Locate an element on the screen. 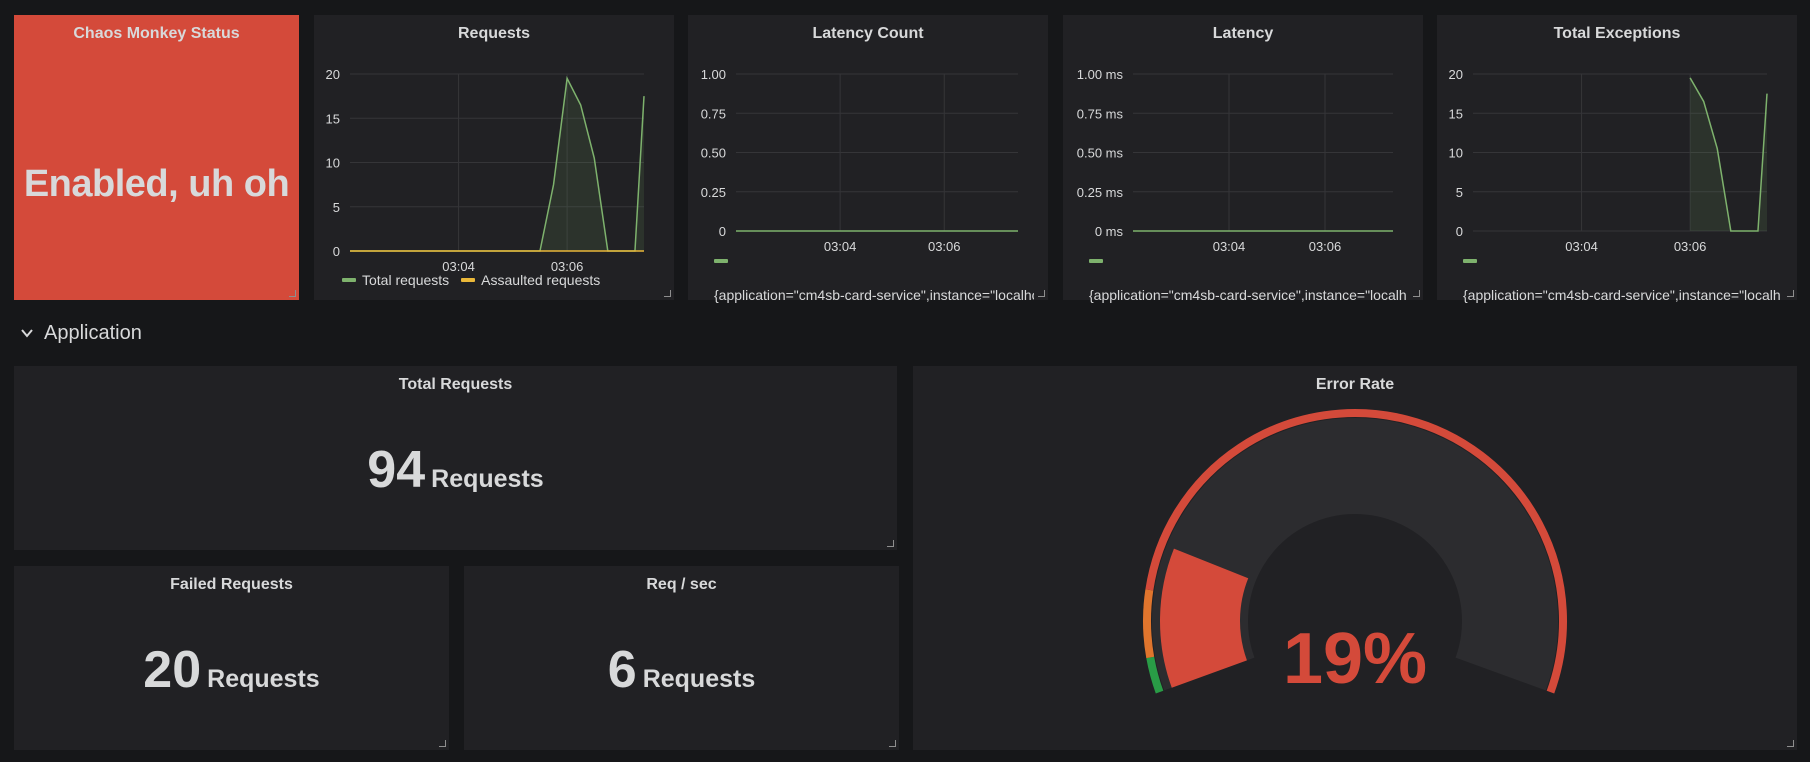 The height and width of the screenshot is (762, 1810). panel-title: Latency Count is located at coordinates (868, 34).